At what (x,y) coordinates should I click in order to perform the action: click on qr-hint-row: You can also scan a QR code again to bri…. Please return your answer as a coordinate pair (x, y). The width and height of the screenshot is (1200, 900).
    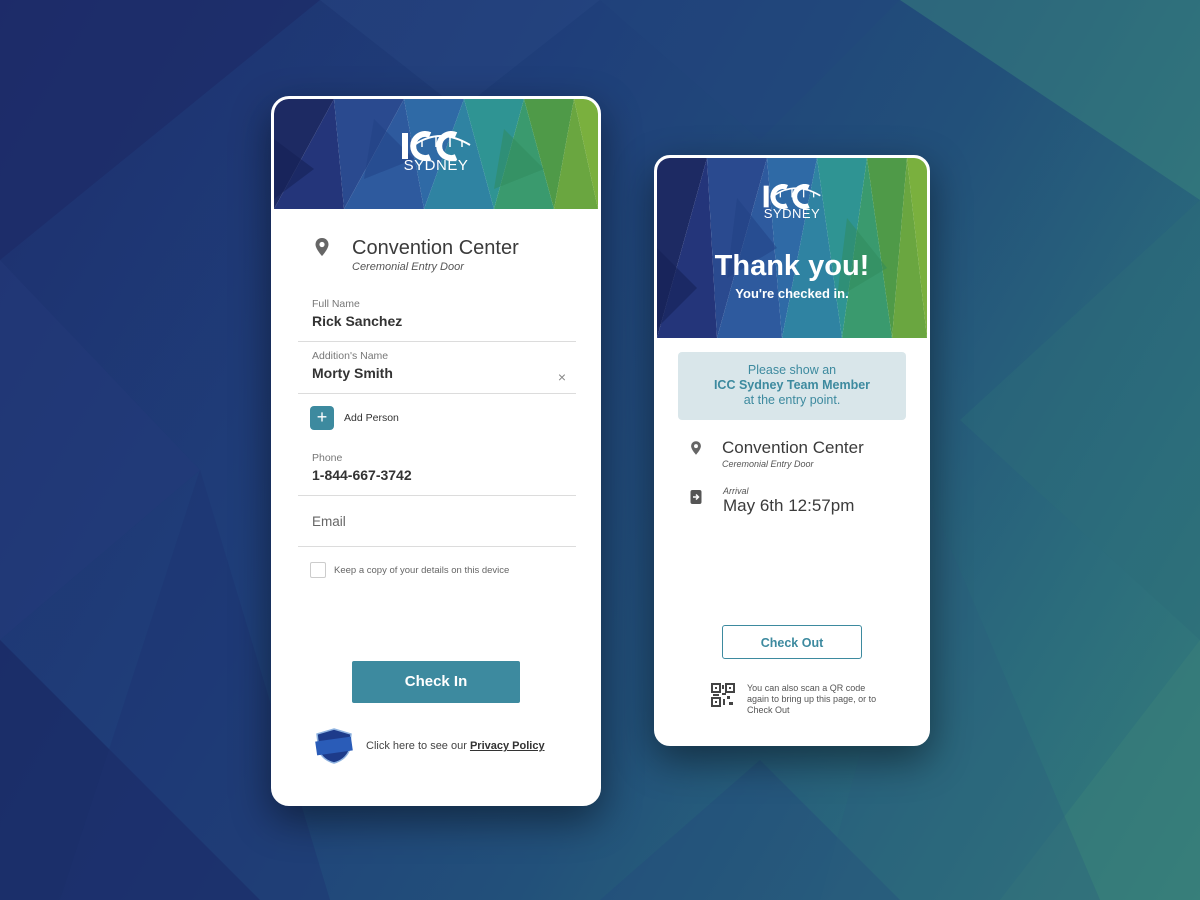
    Looking at the image, I should click on (799, 699).